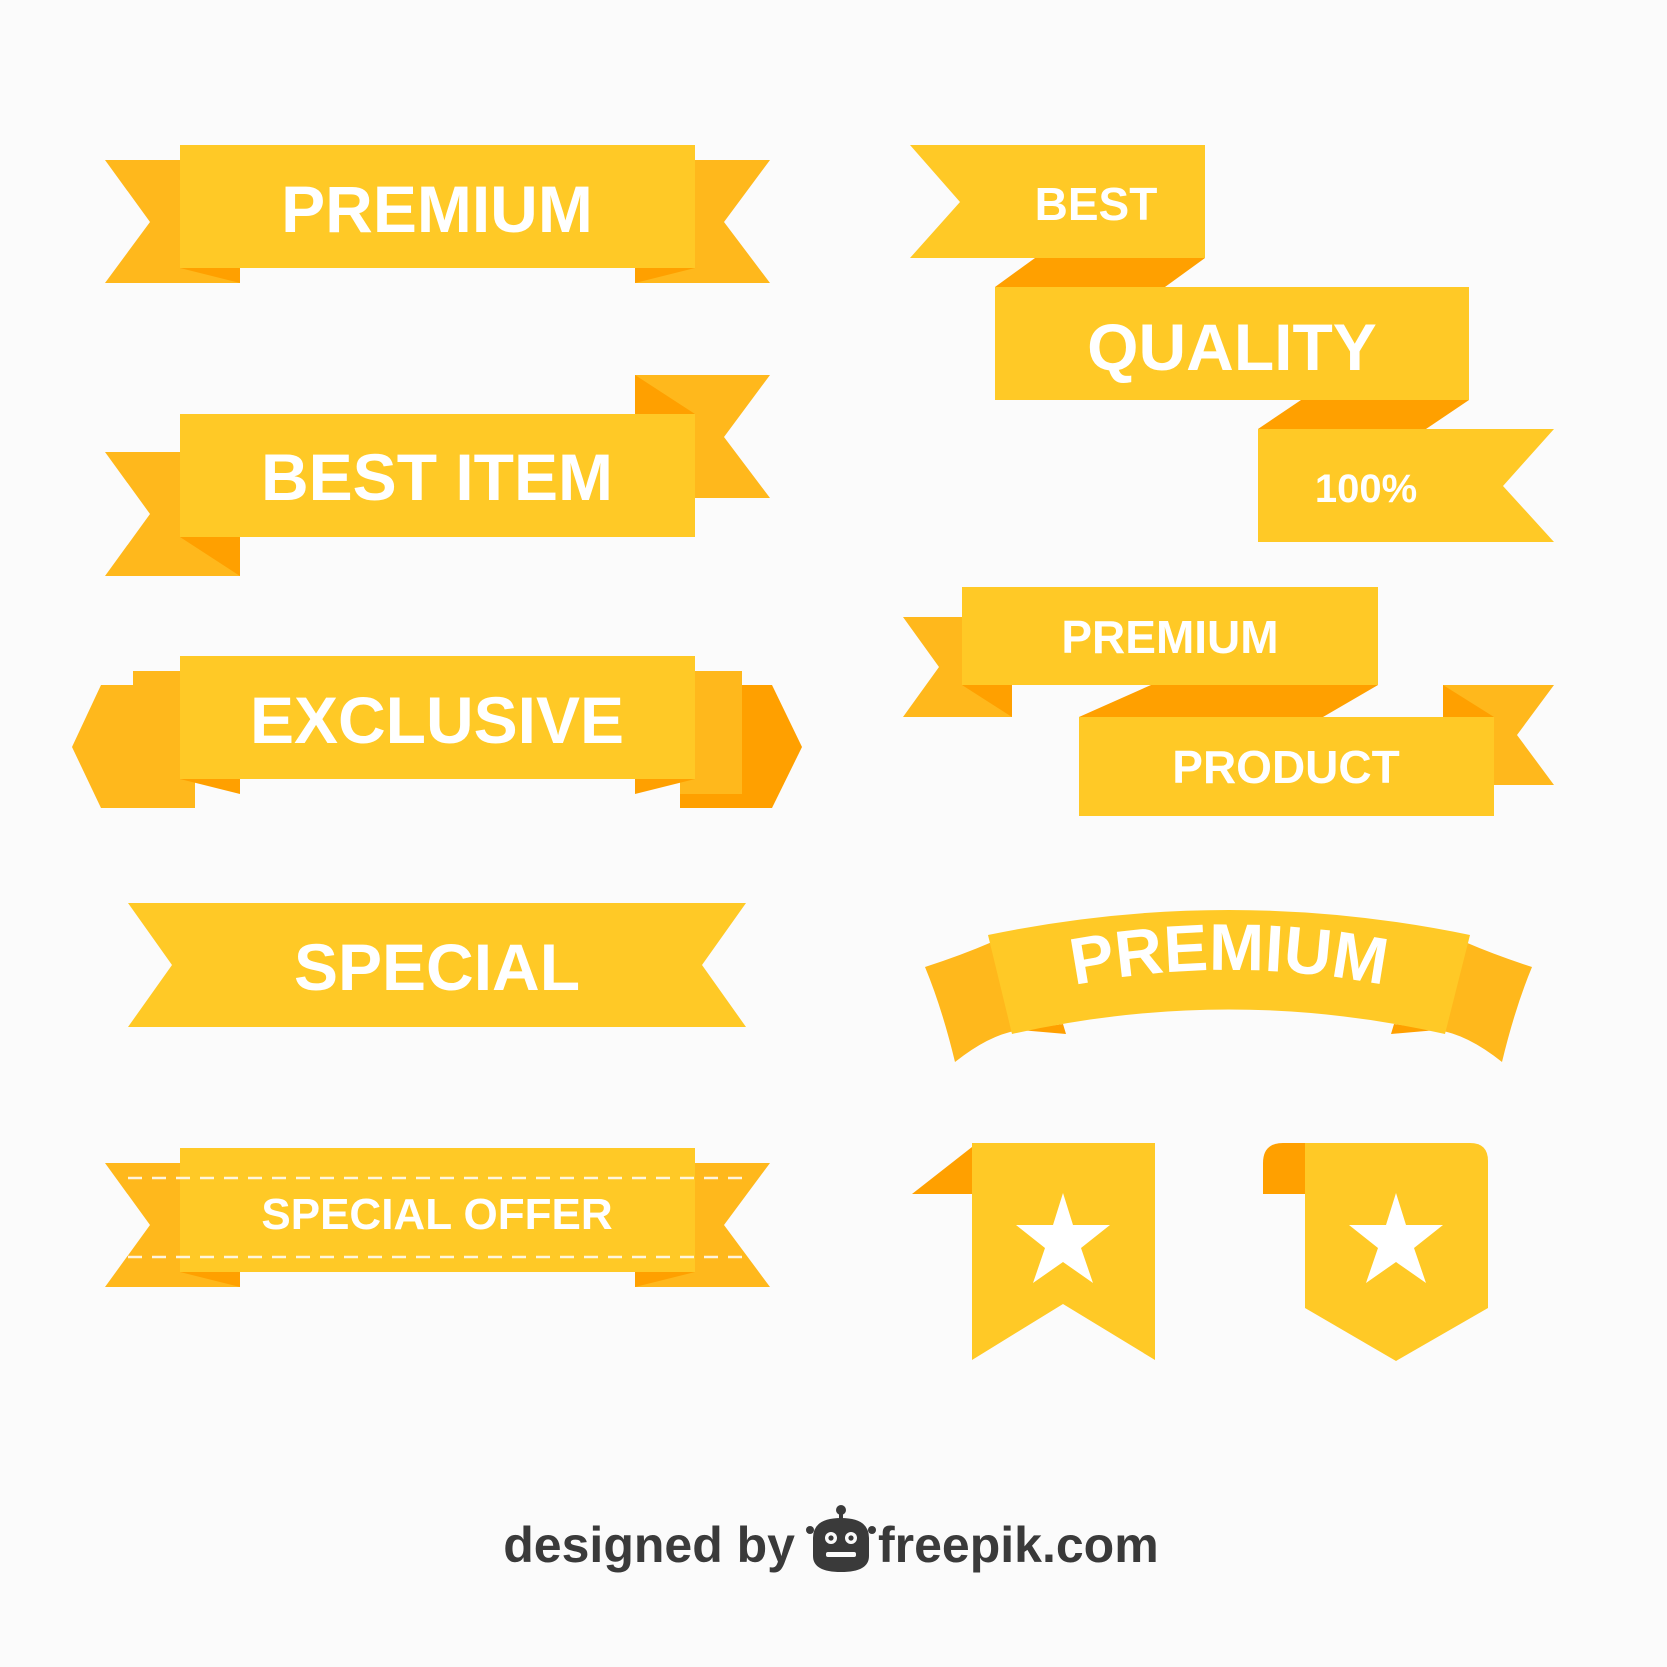 The image size is (1667, 1667). What do you see at coordinates (1366, 489) in the screenshot?
I see `ribbon-label-100-percent: 100%` at bounding box center [1366, 489].